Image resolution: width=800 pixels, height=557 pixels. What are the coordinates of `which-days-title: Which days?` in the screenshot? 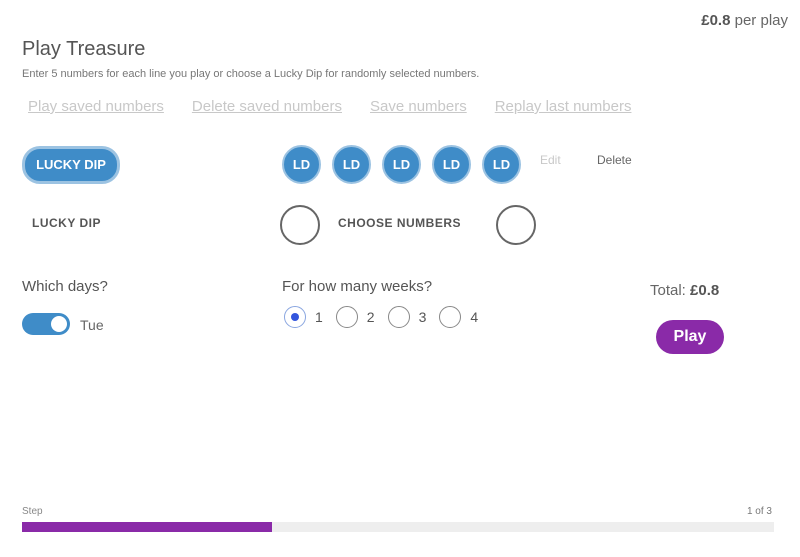 It's located at (65, 286).